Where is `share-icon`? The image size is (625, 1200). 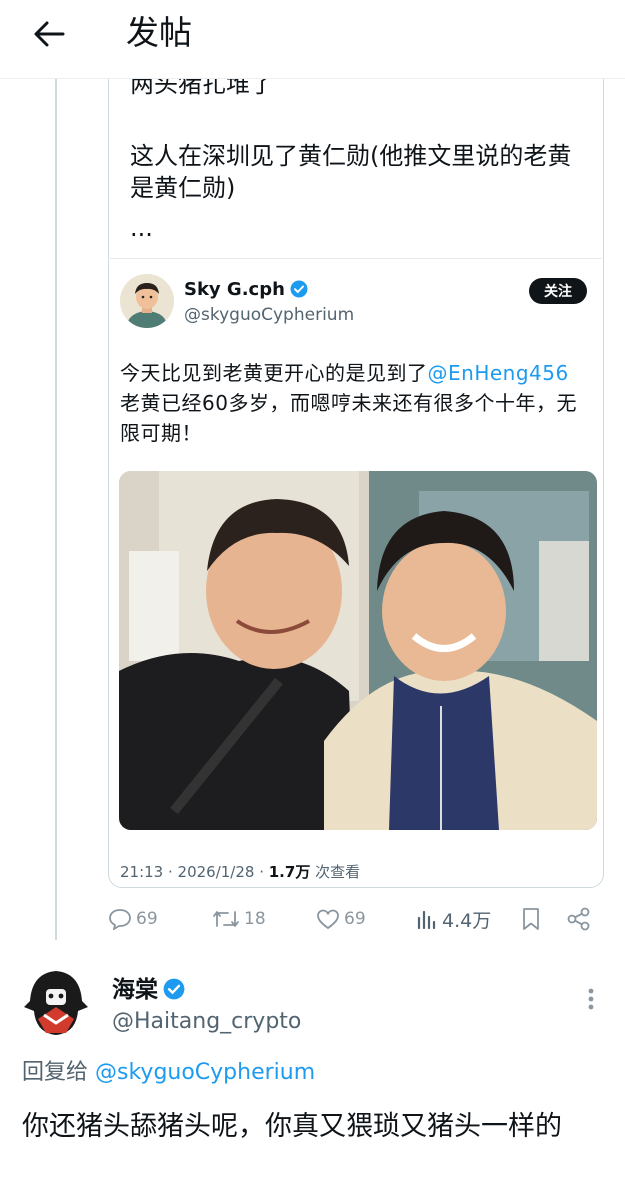 share-icon is located at coordinates (578, 919).